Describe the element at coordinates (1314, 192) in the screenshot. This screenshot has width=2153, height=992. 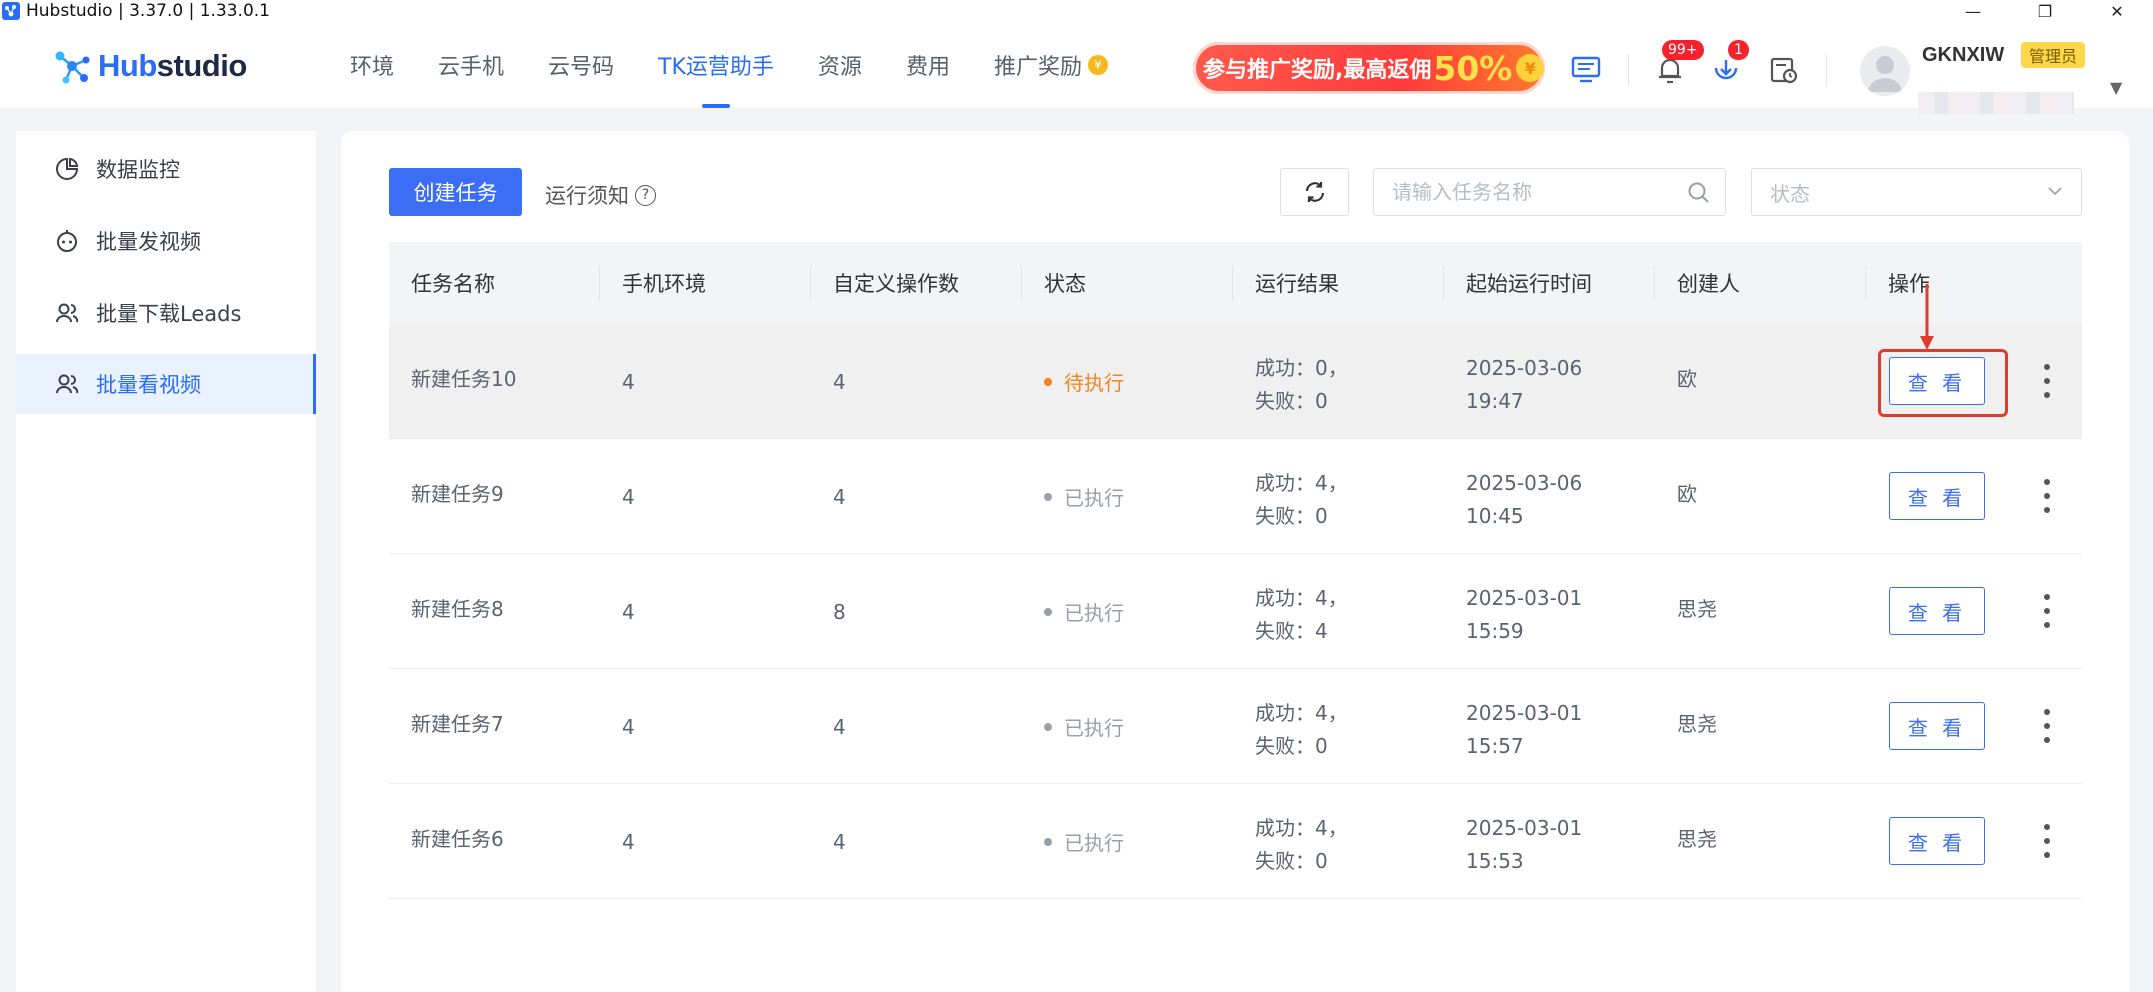
I see `refresh-button` at that location.